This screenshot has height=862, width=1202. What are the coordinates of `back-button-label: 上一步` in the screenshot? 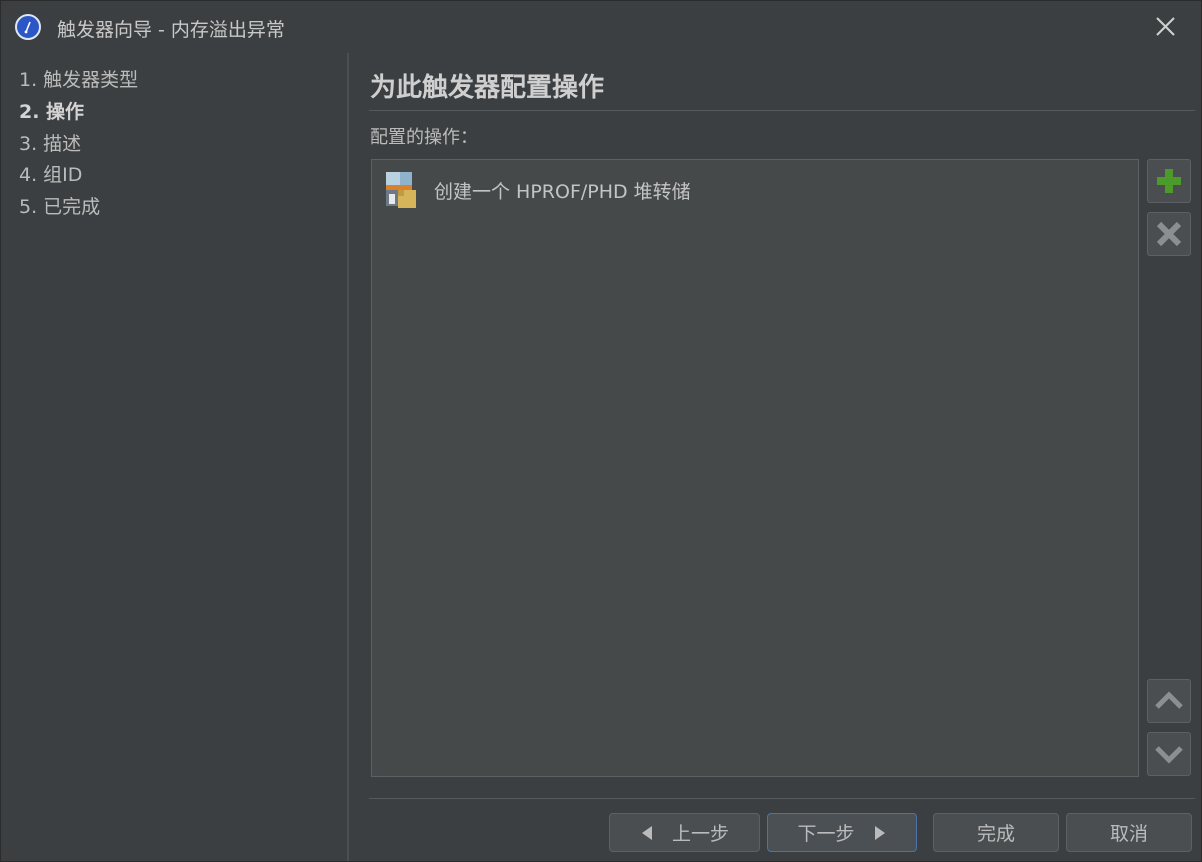 It's located at (700, 834).